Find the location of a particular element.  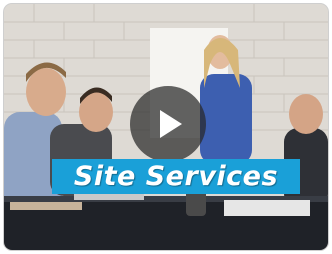

video-caption: Site Services is located at coordinates (176, 176).